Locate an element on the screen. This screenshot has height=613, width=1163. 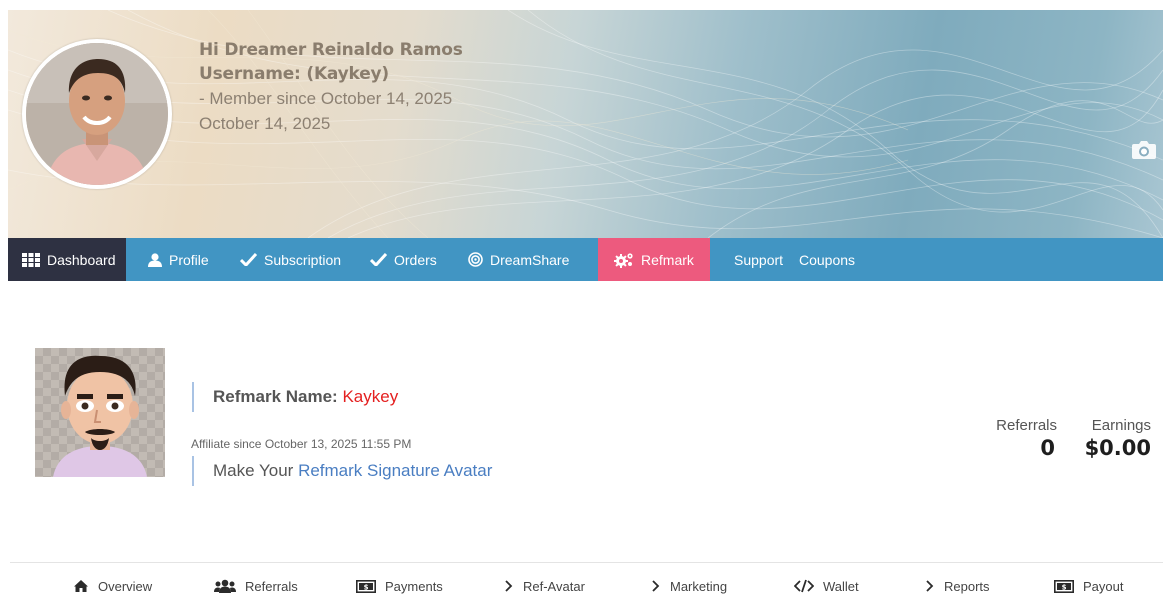
cogs-icon is located at coordinates (623, 260).